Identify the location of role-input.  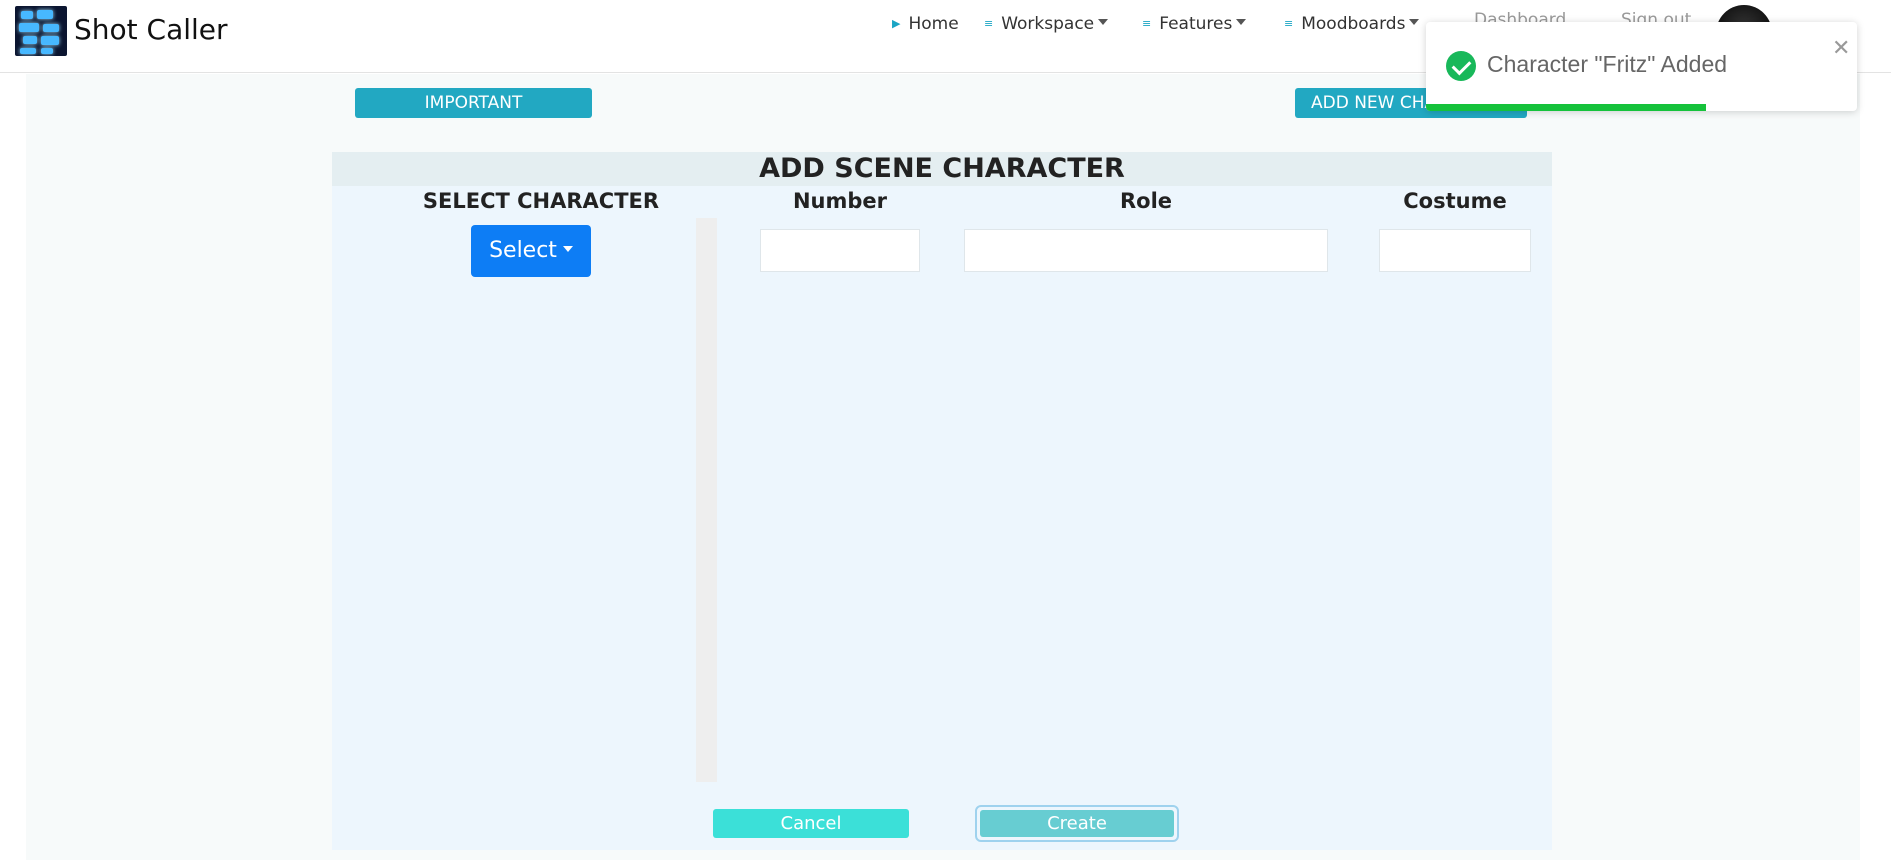
(1146, 250).